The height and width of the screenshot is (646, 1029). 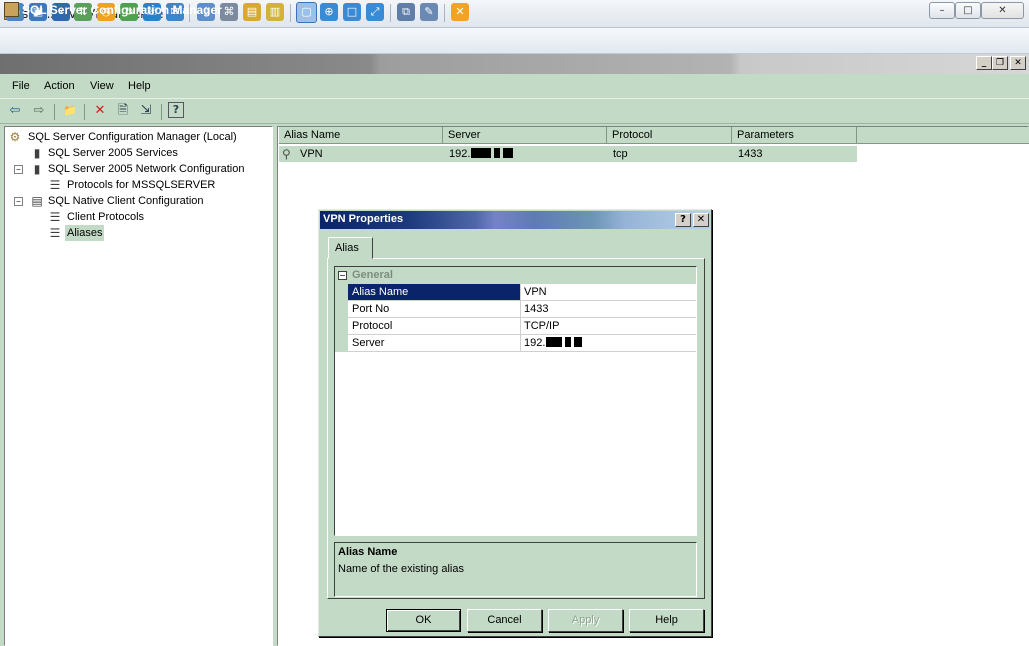 What do you see at coordinates (70, 111) in the screenshot?
I see `up-folder-icon: 📁` at bounding box center [70, 111].